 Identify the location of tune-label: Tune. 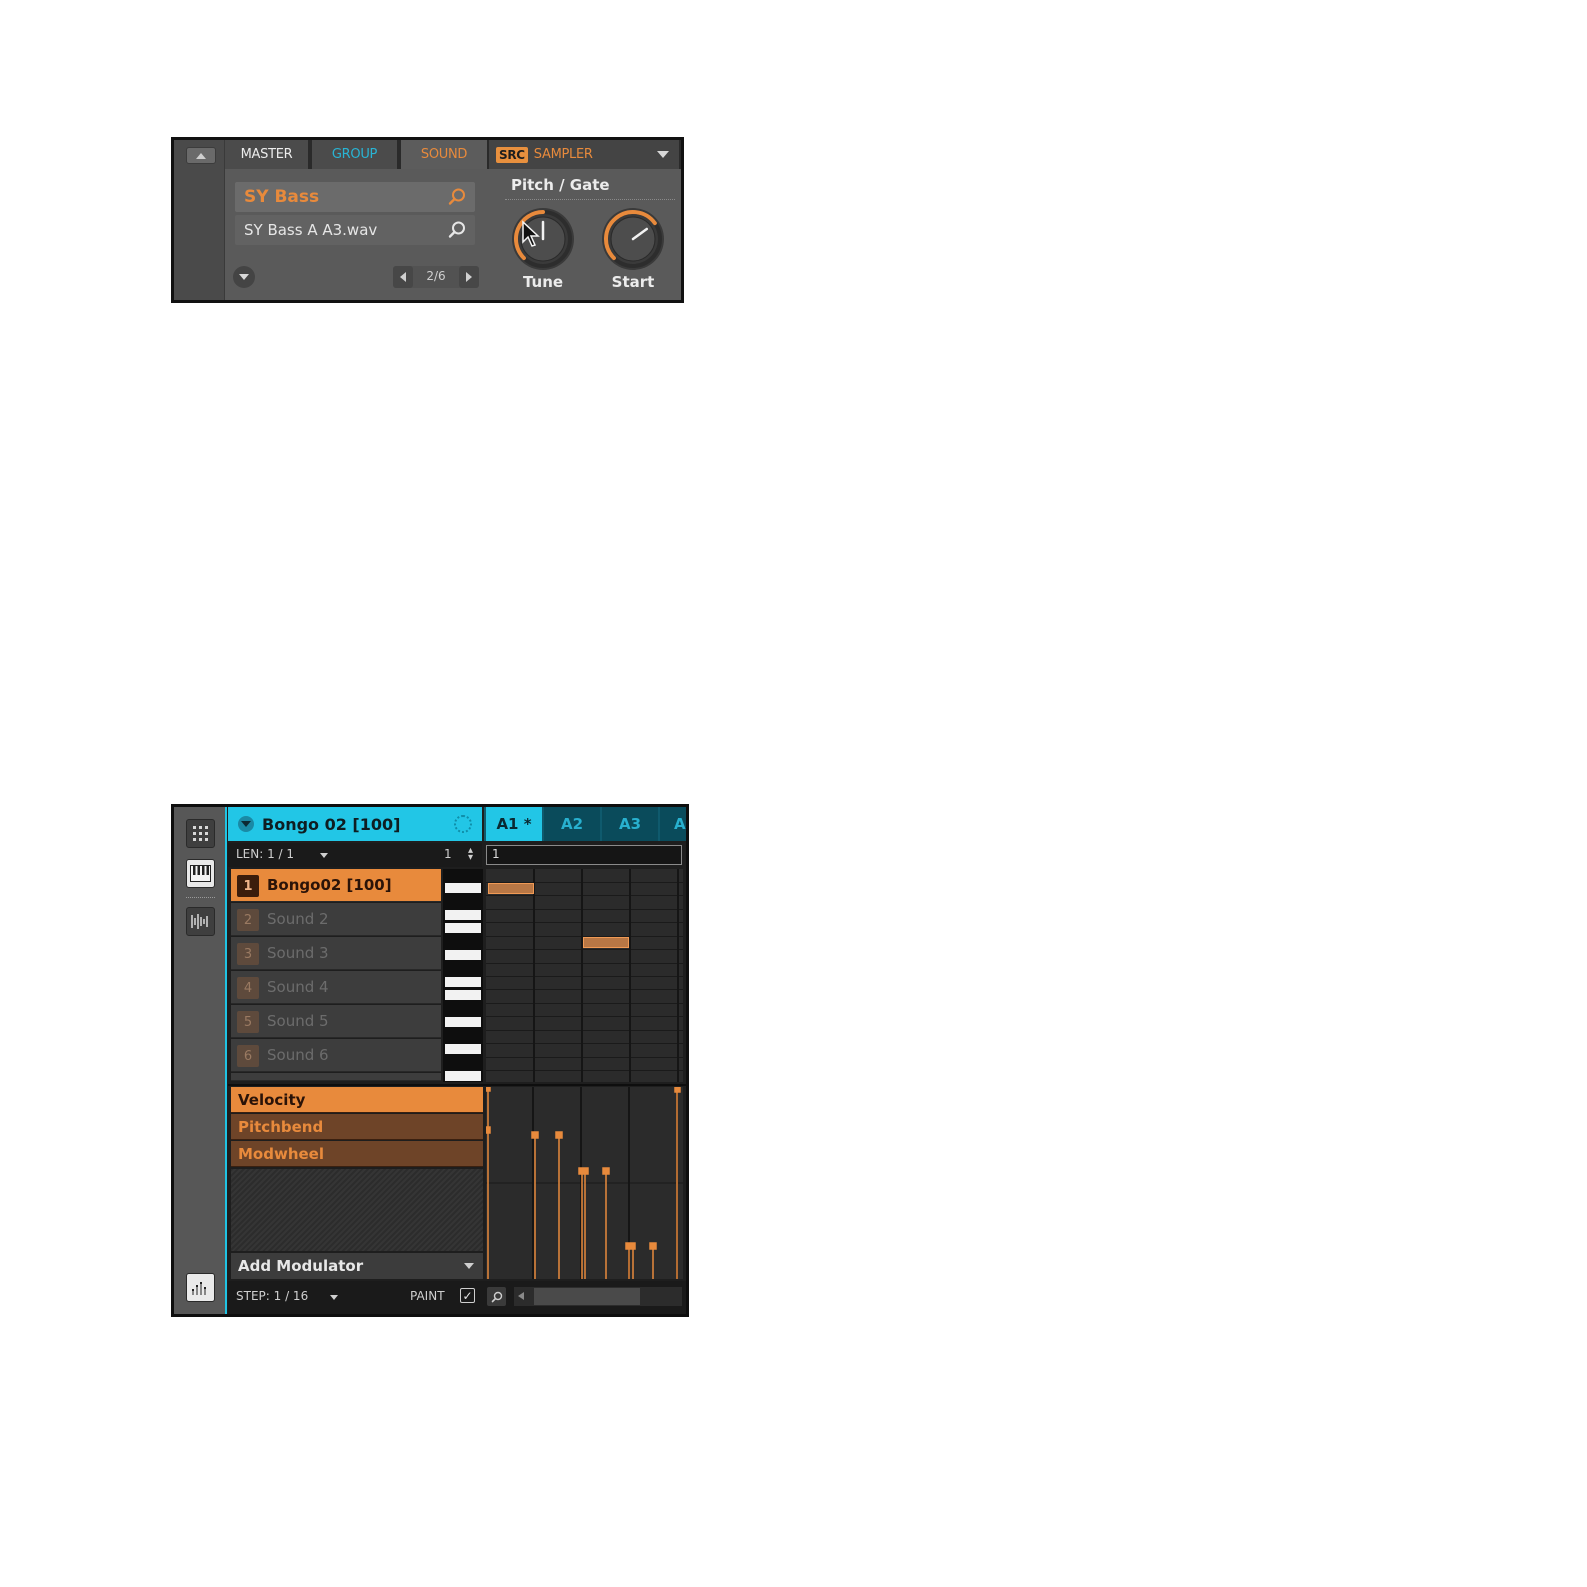
(543, 282).